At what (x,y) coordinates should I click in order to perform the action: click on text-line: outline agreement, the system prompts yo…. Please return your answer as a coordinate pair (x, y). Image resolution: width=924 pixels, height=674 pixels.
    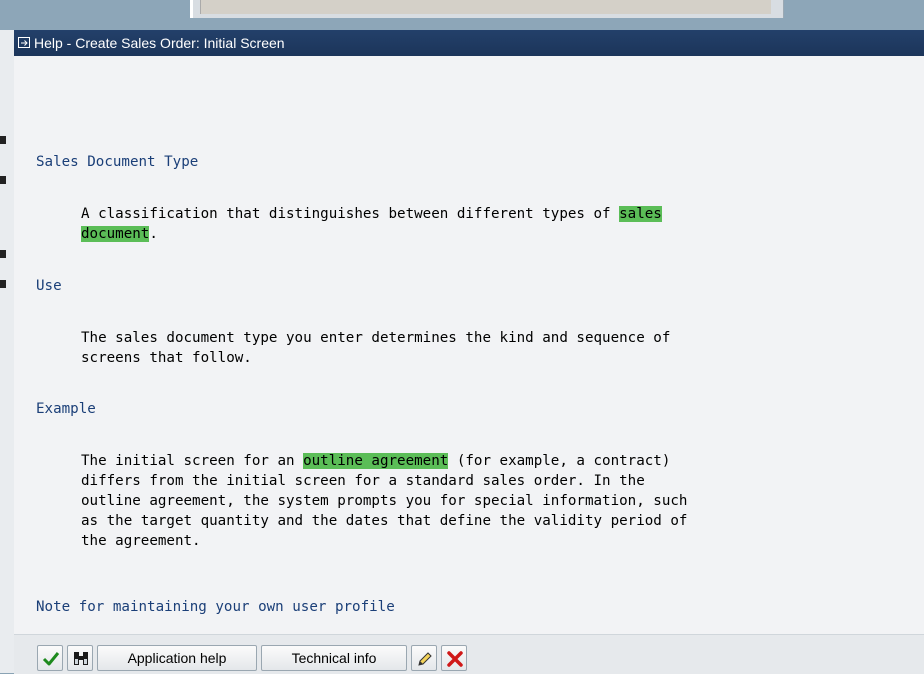
    Looking at the image, I should click on (384, 501).